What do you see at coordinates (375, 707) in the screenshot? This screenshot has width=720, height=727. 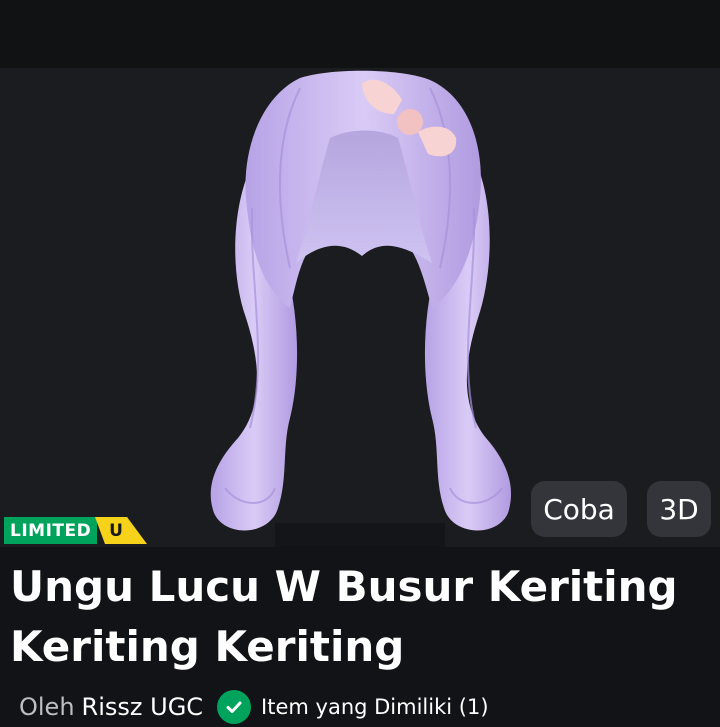 I see `owned-items-text: Item yang Dimiliki (1)` at bounding box center [375, 707].